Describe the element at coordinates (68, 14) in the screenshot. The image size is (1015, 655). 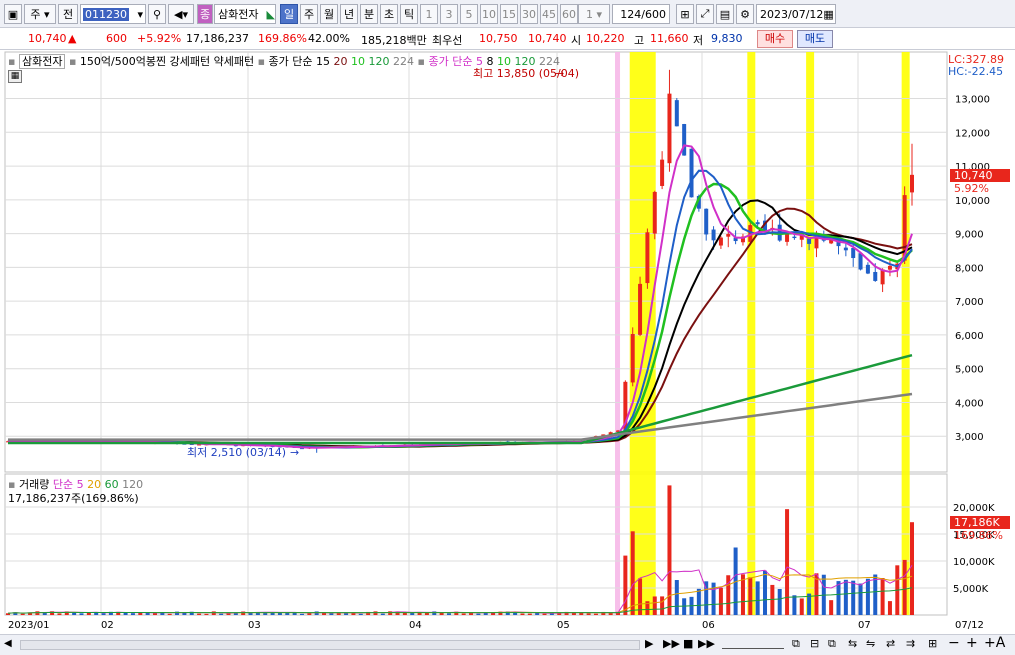
I see `jeon-button: 전` at that location.